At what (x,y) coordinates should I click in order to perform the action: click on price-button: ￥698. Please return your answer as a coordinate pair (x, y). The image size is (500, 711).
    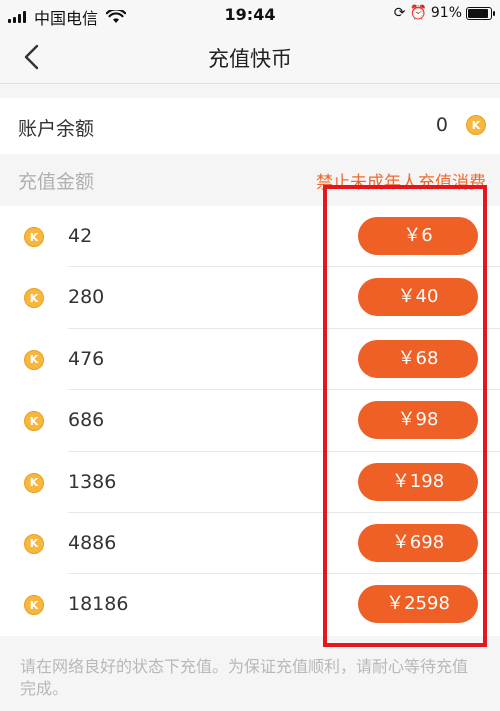
    Looking at the image, I should click on (418, 542).